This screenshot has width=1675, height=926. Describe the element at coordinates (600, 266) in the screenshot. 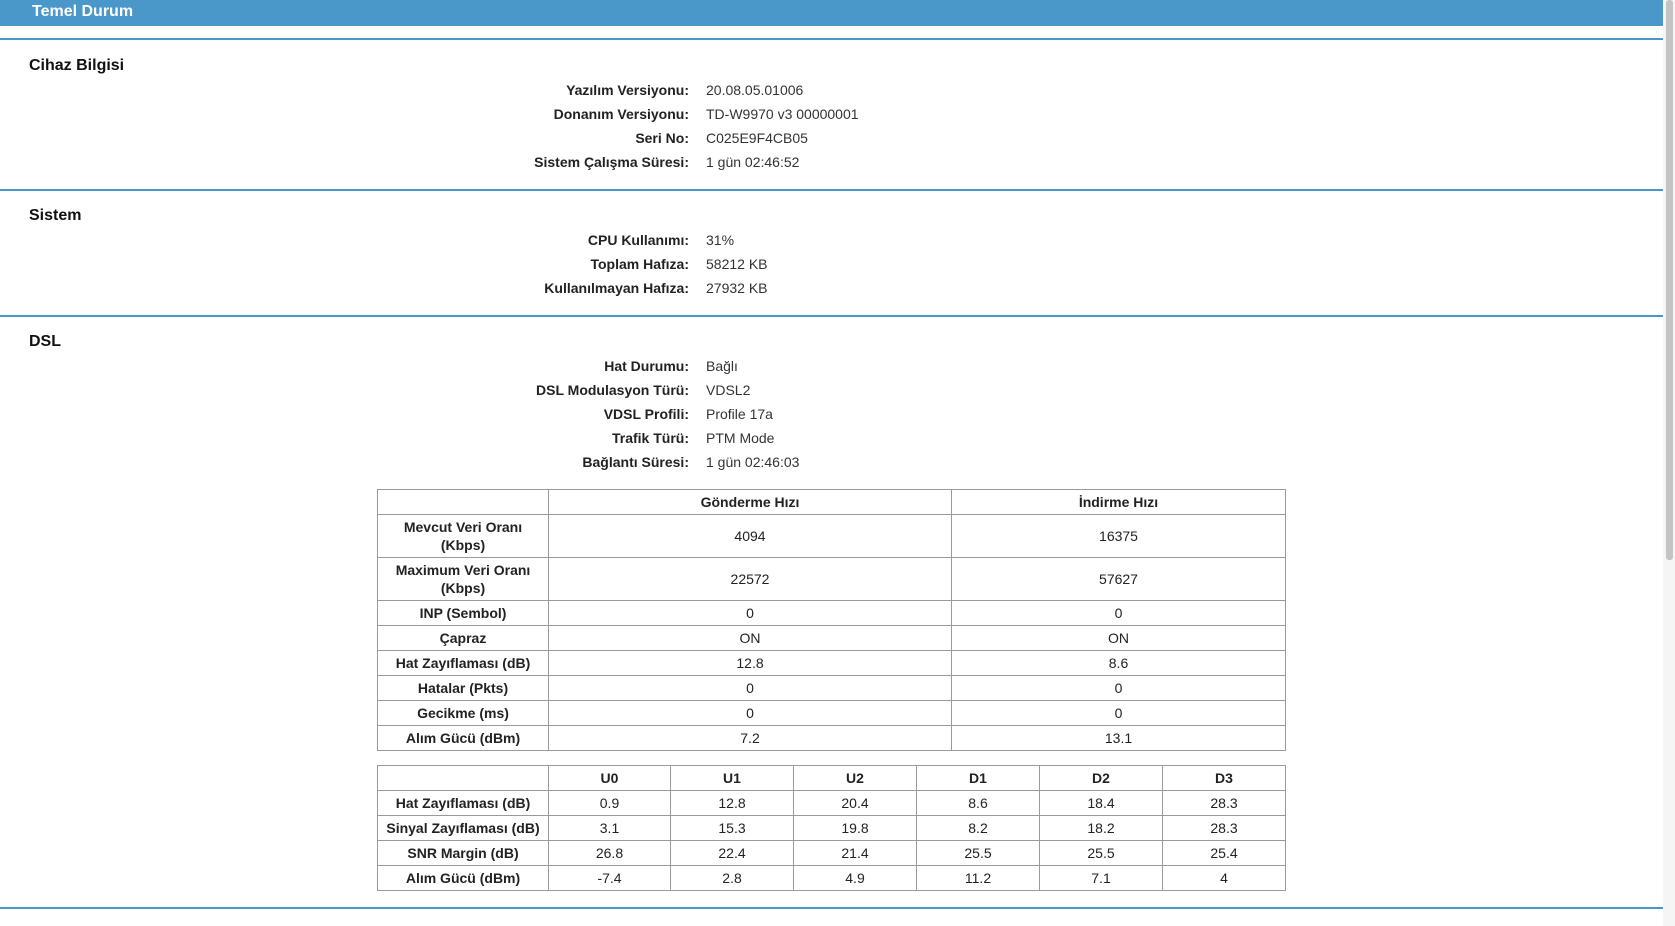

I see `kv-row-total-memory: Toplam Hafıza: 58212 KB` at that location.